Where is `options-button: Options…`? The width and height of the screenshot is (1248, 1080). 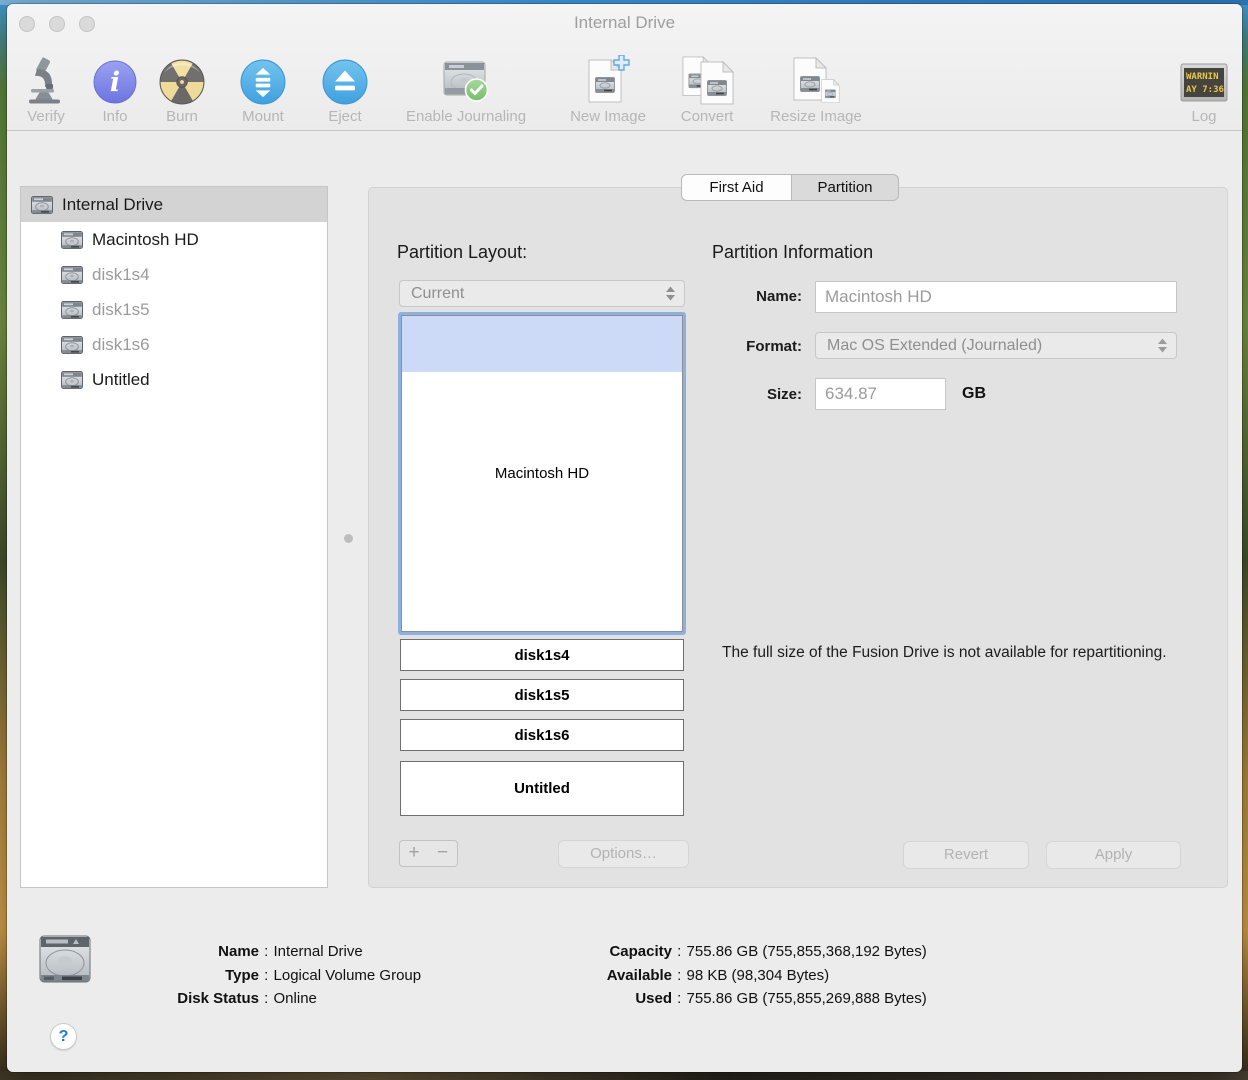 options-button: Options… is located at coordinates (623, 854).